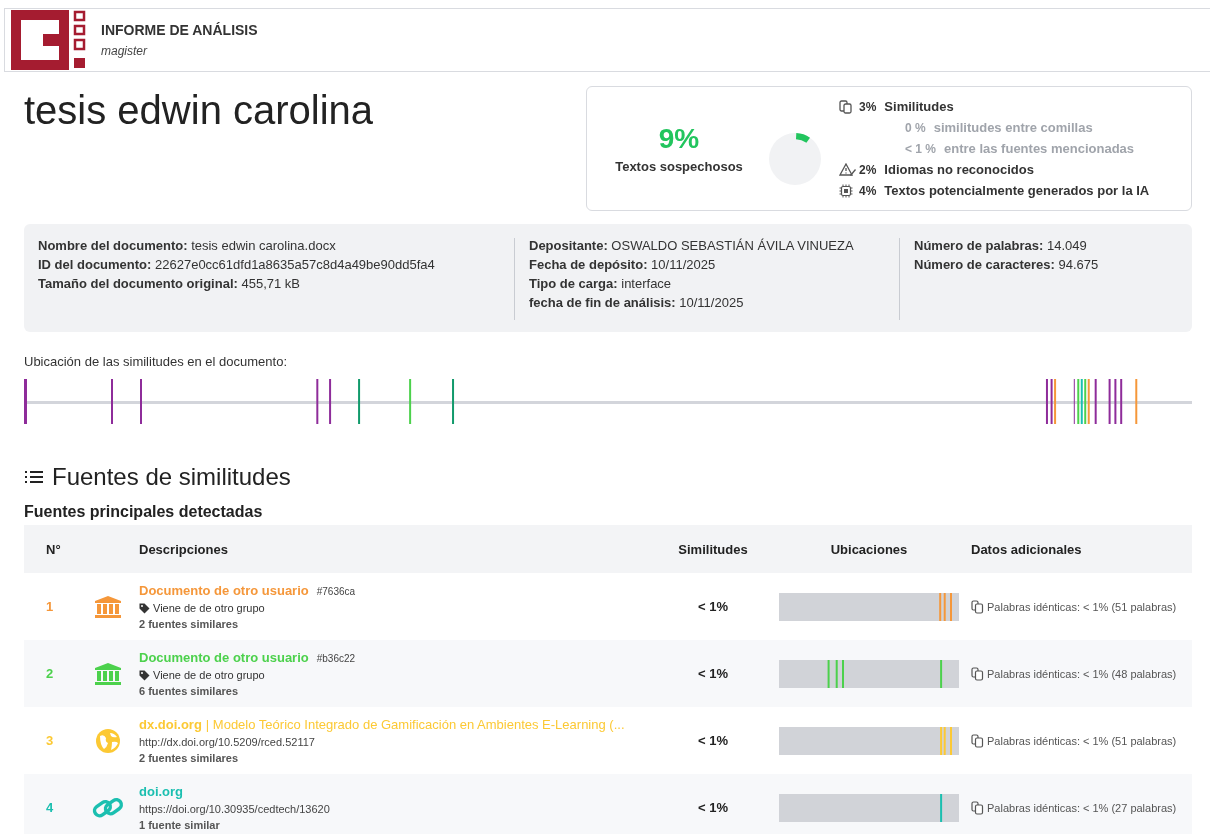 The width and height of the screenshot is (1210, 834). I want to click on summary-label: Textos potencialmente generados por la IA, so click(1017, 190).